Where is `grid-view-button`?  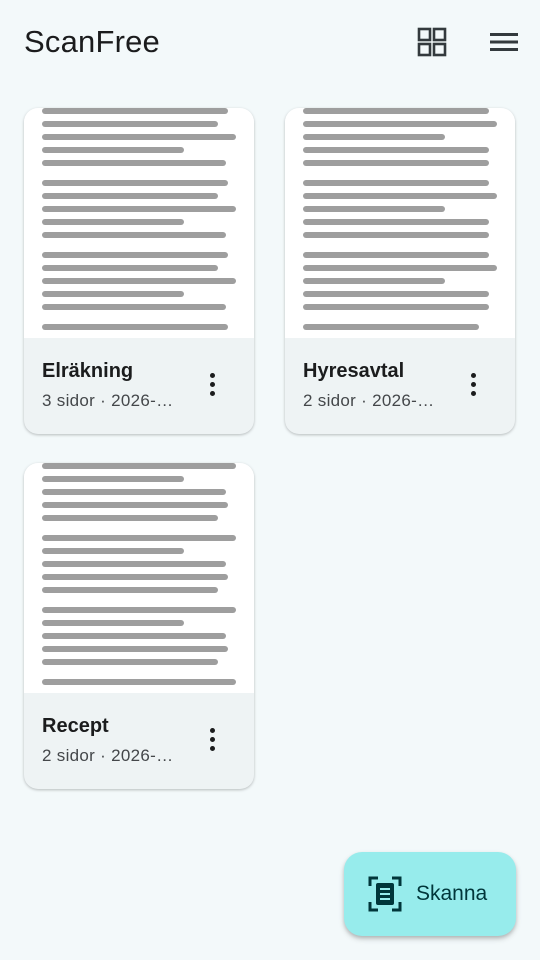 grid-view-button is located at coordinates (432, 42).